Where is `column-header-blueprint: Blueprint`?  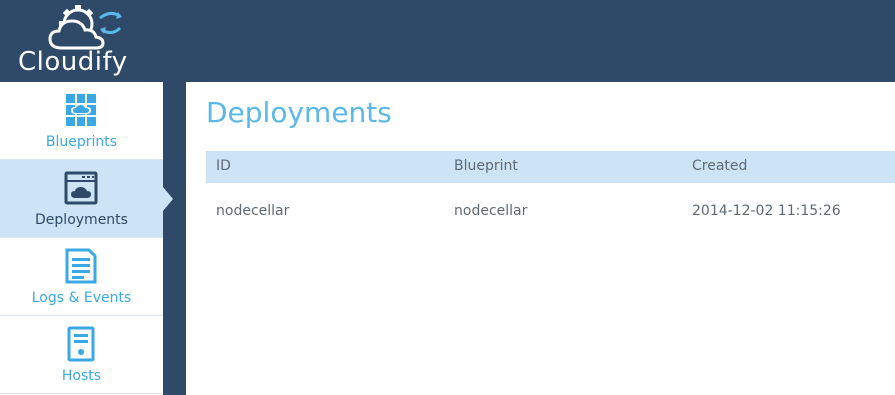 column-header-blueprint: Blueprint is located at coordinates (486, 166).